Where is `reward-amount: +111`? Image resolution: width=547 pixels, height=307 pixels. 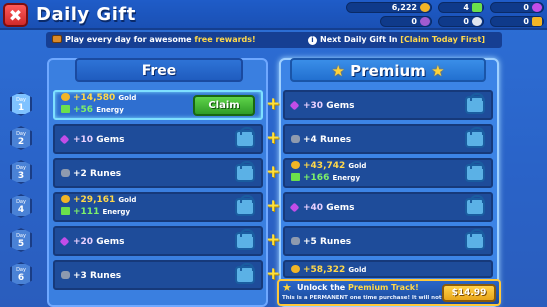
reward-amount: +111 is located at coordinates (86, 212).